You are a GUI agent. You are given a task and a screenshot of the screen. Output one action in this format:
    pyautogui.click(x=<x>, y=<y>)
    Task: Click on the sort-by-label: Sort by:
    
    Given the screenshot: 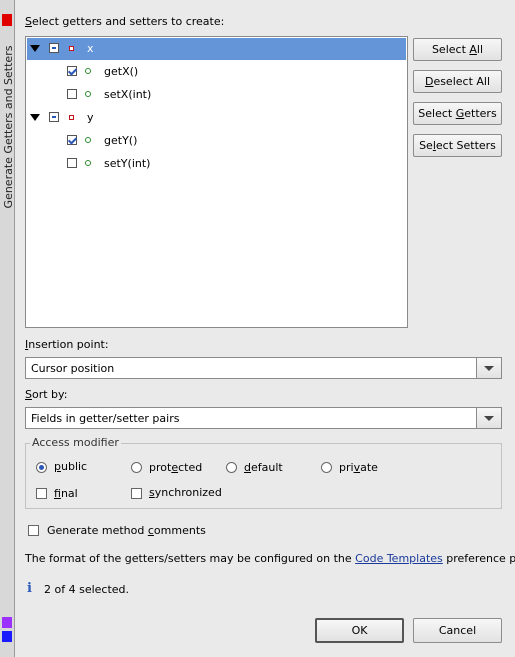 What is the action you would take?
    pyautogui.click(x=46, y=394)
    